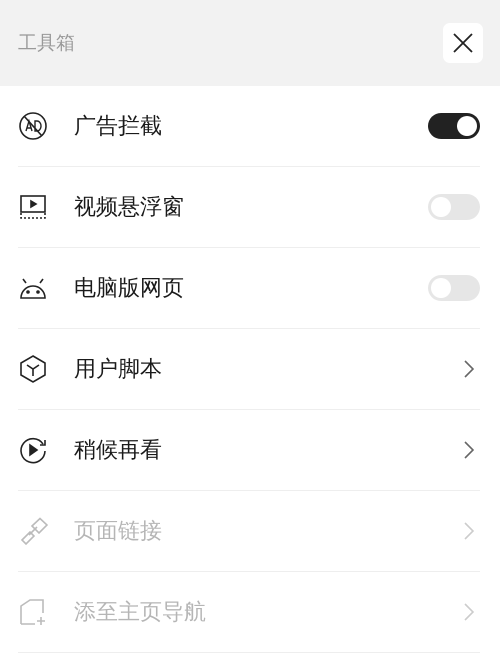  I want to click on close-icon, so click(463, 43).